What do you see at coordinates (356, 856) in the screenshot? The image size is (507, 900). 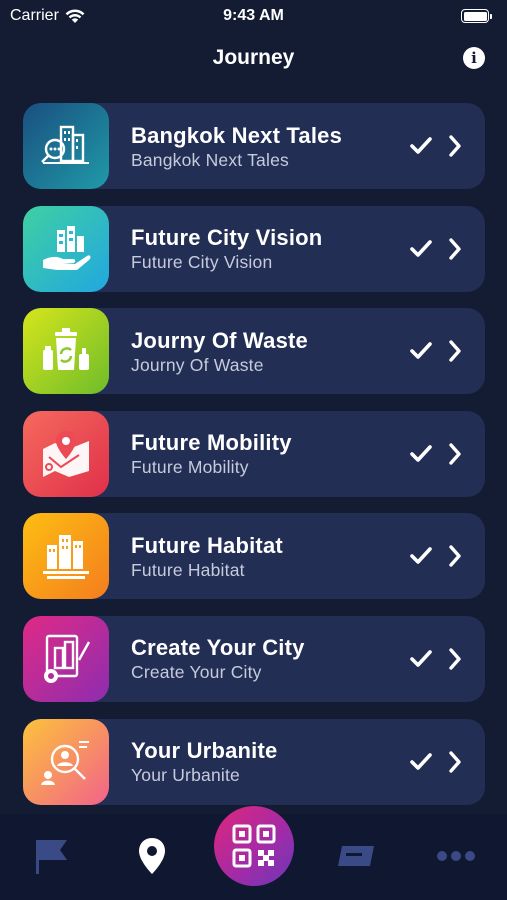 I see `ticket-icon` at bounding box center [356, 856].